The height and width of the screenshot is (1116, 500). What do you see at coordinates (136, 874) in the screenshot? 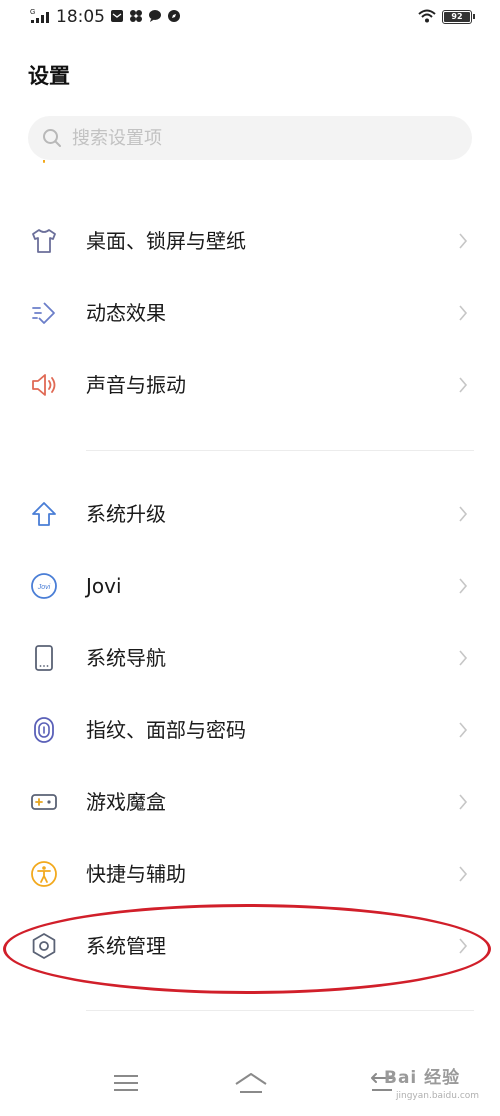
I see `settings-item-label: 快捷与辅助` at bounding box center [136, 874].